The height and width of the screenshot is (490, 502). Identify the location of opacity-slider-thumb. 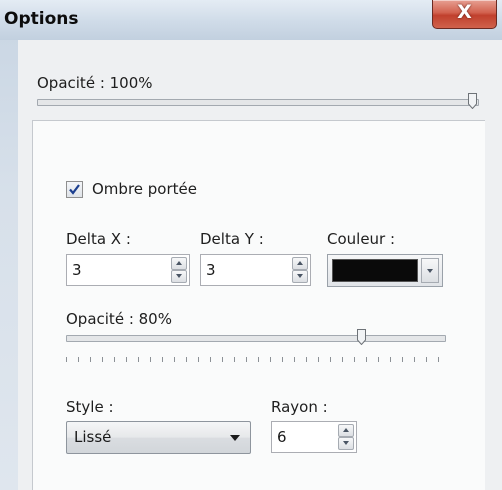
(472, 101).